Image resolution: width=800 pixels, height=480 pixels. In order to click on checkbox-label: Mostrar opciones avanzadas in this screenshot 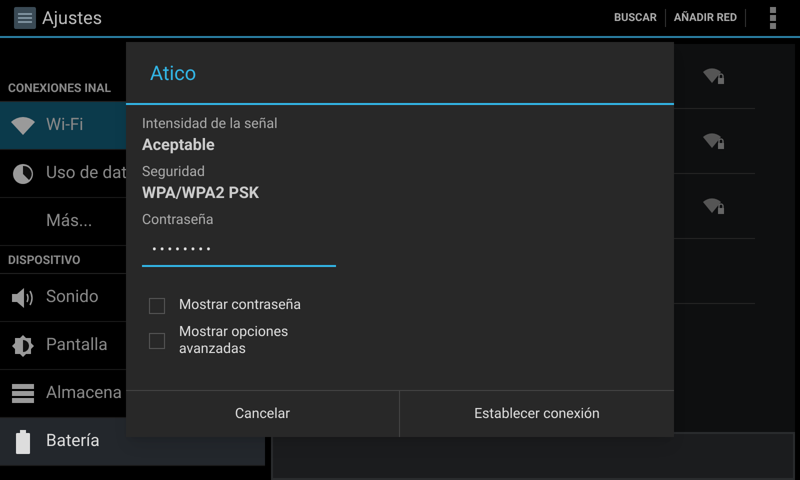, I will do `click(234, 341)`.